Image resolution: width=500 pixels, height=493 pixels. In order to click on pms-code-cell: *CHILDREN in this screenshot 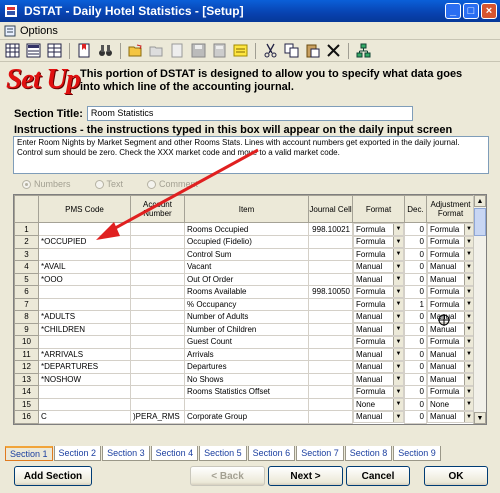, I will do `click(84, 329)`.